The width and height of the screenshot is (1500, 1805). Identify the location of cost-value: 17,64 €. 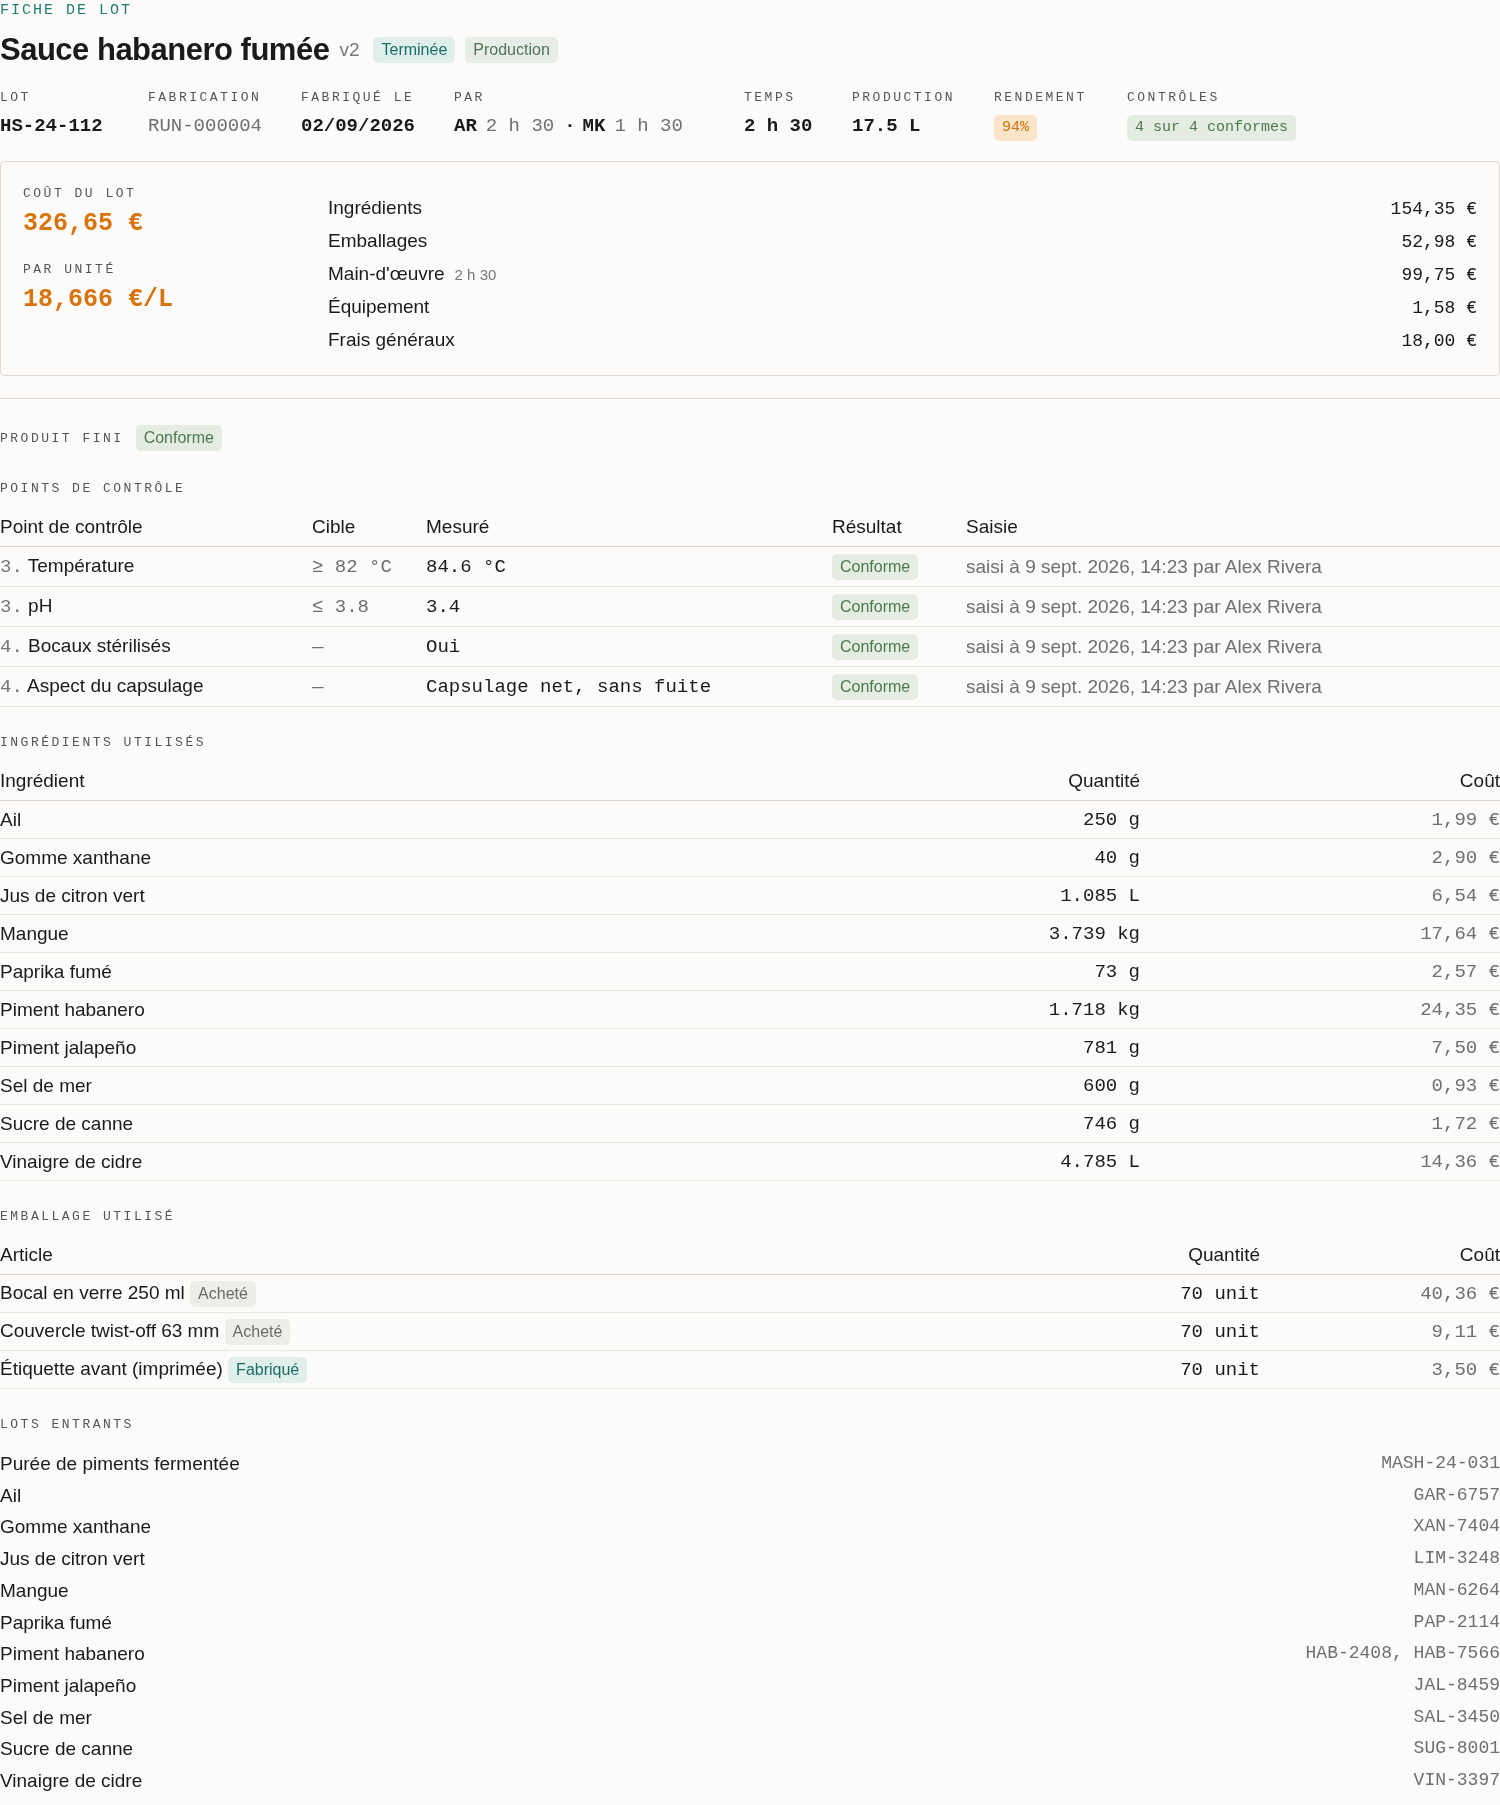
(1460, 933).